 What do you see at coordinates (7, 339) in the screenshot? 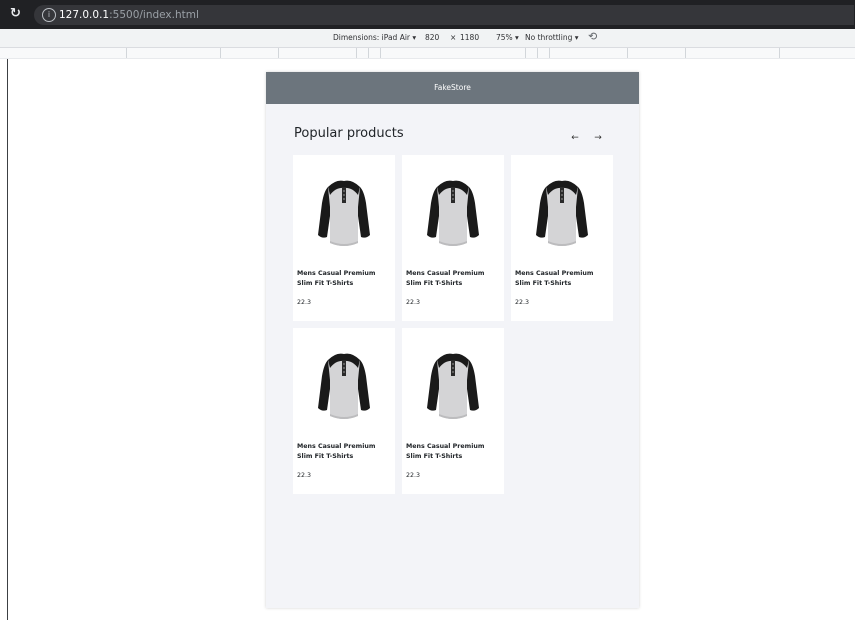
I see `viewport-left-edge` at bounding box center [7, 339].